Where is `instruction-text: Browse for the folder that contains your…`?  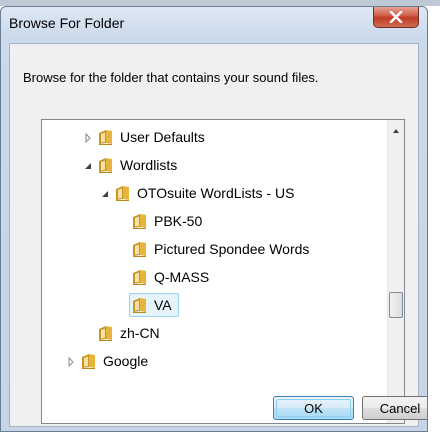 instruction-text: Browse for the folder that contains your… is located at coordinates (171, 77).